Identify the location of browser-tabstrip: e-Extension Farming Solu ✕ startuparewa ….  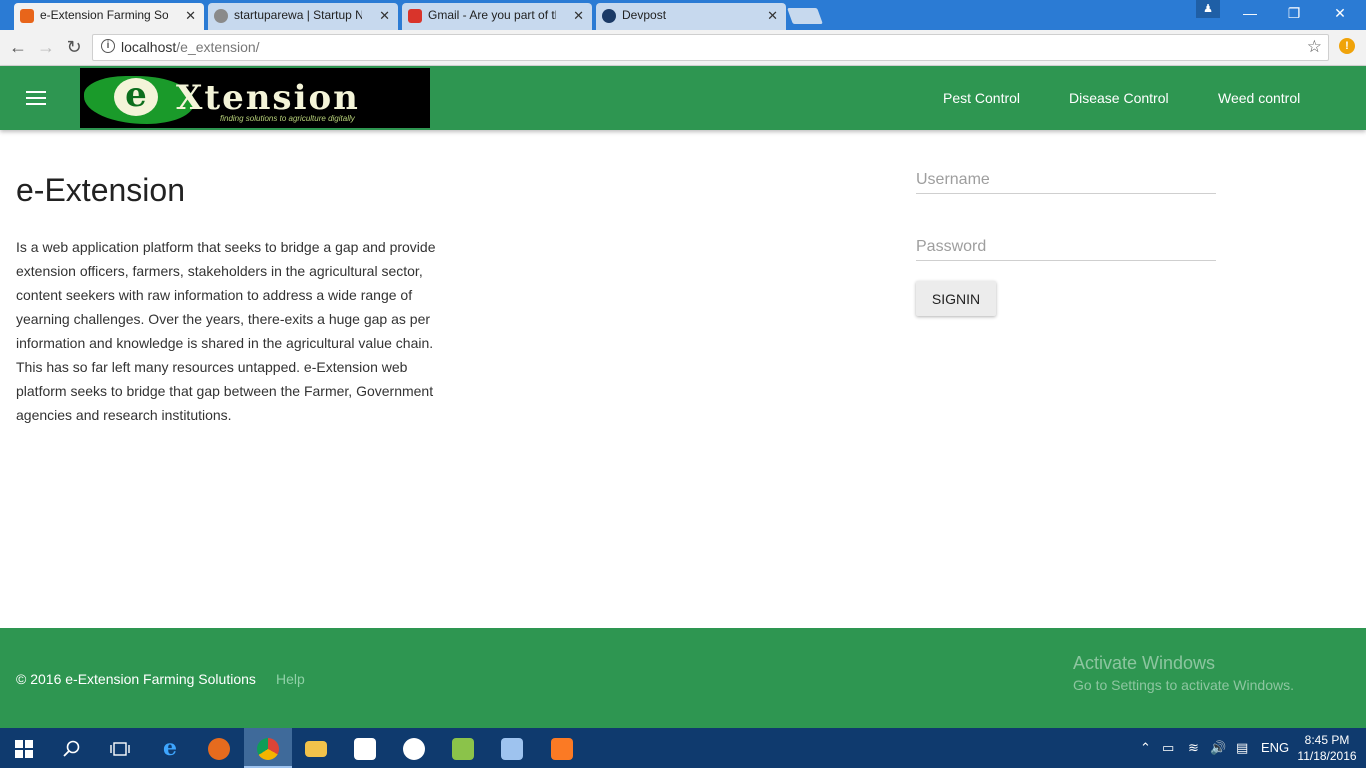
(683, 15).